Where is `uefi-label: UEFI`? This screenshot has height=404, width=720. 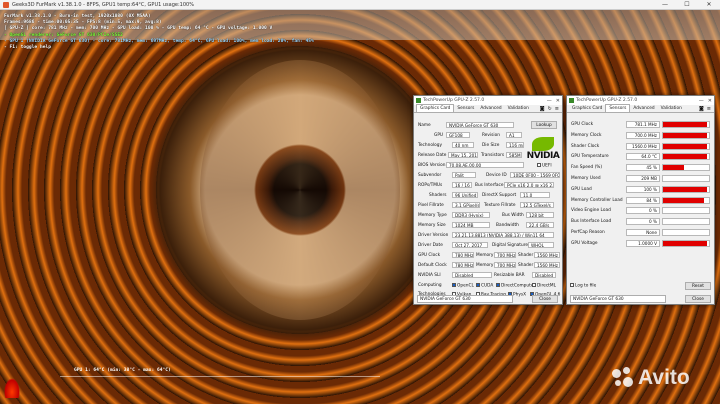
uefi-label: UEFI is located at coordinates (547, 166).